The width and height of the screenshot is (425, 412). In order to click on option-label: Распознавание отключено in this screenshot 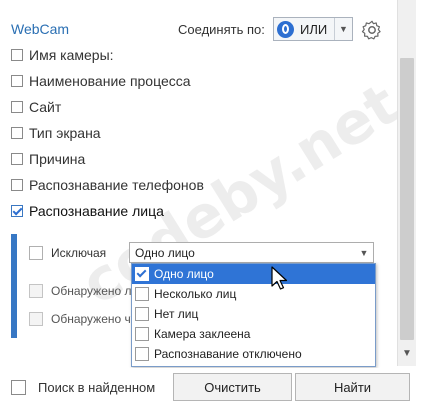, I will do `click(228, 354)`.